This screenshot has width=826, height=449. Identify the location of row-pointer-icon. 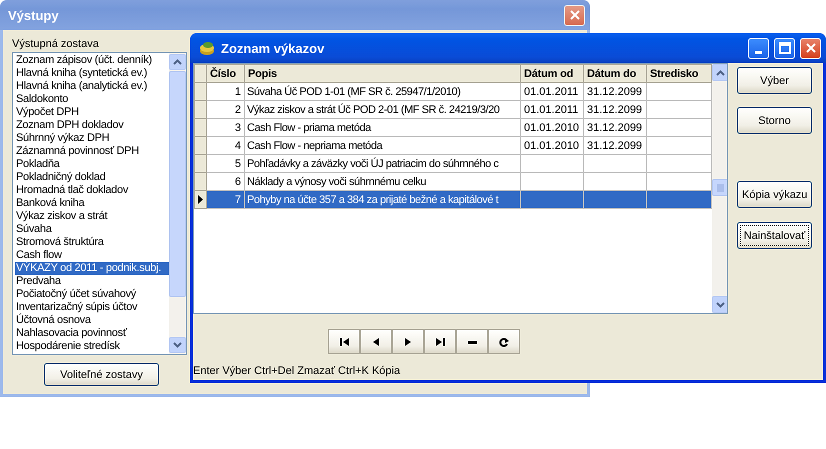
(200, 199).